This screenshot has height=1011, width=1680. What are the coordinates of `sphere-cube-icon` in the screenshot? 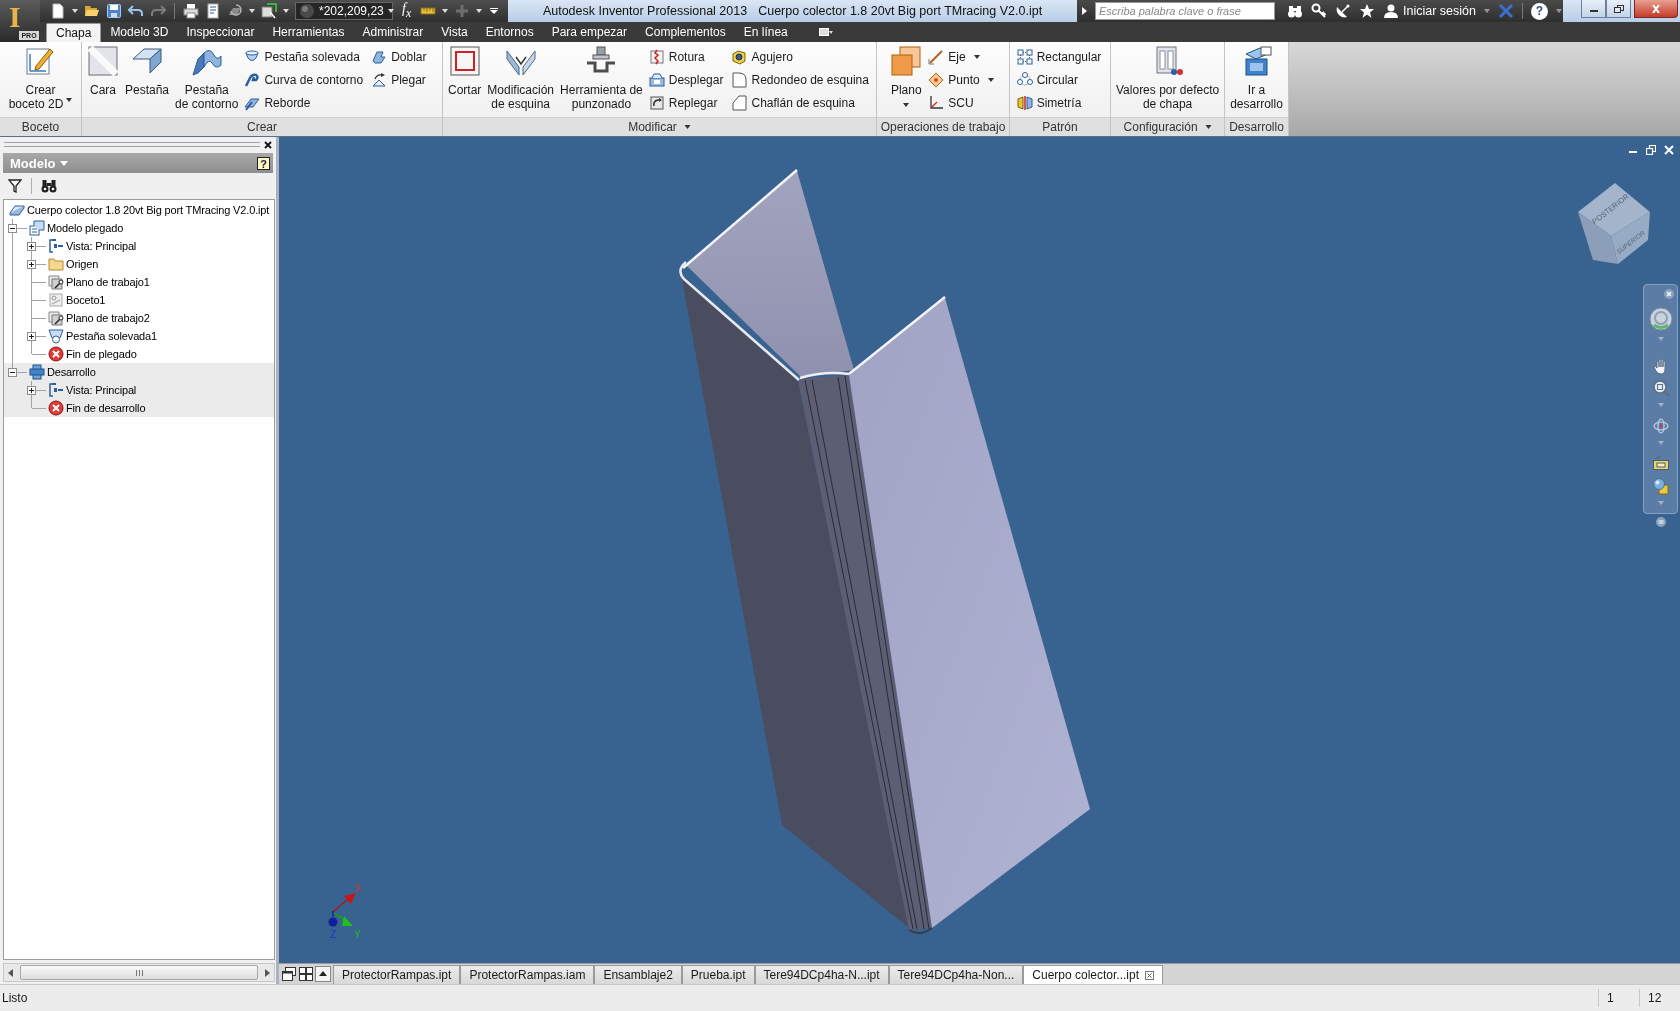 It's located at (1660, 486).